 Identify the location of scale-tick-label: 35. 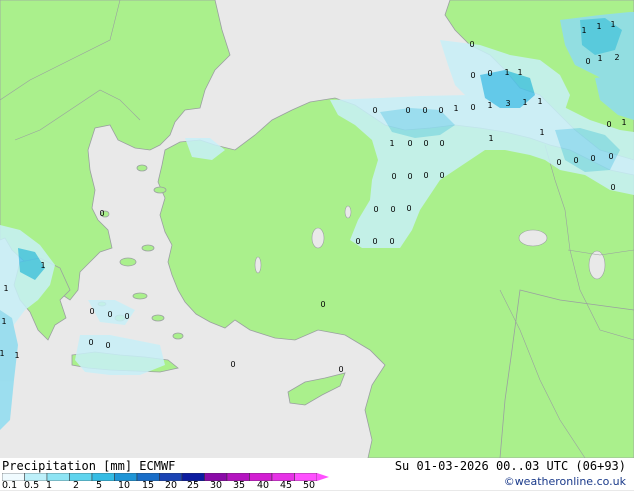
(239, 485).